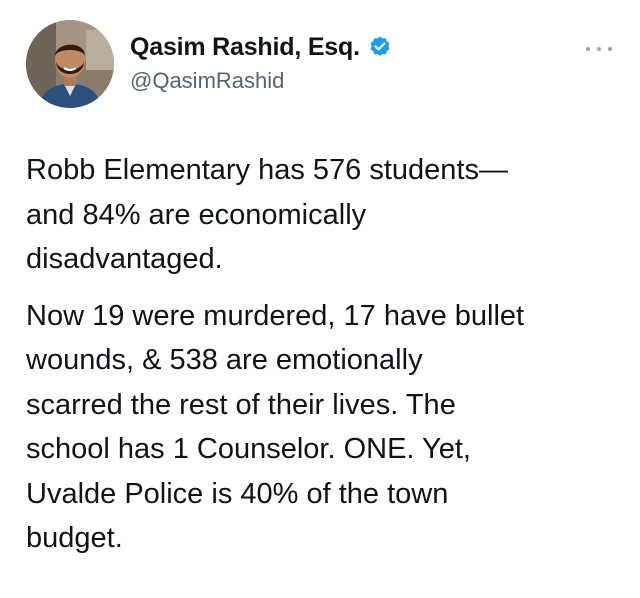 Image resolution: width=640 pixels, height=598 pixels. I want to click on author-names: Qasim Rashid, Esq. @QasimRashid, so click(261, 62).